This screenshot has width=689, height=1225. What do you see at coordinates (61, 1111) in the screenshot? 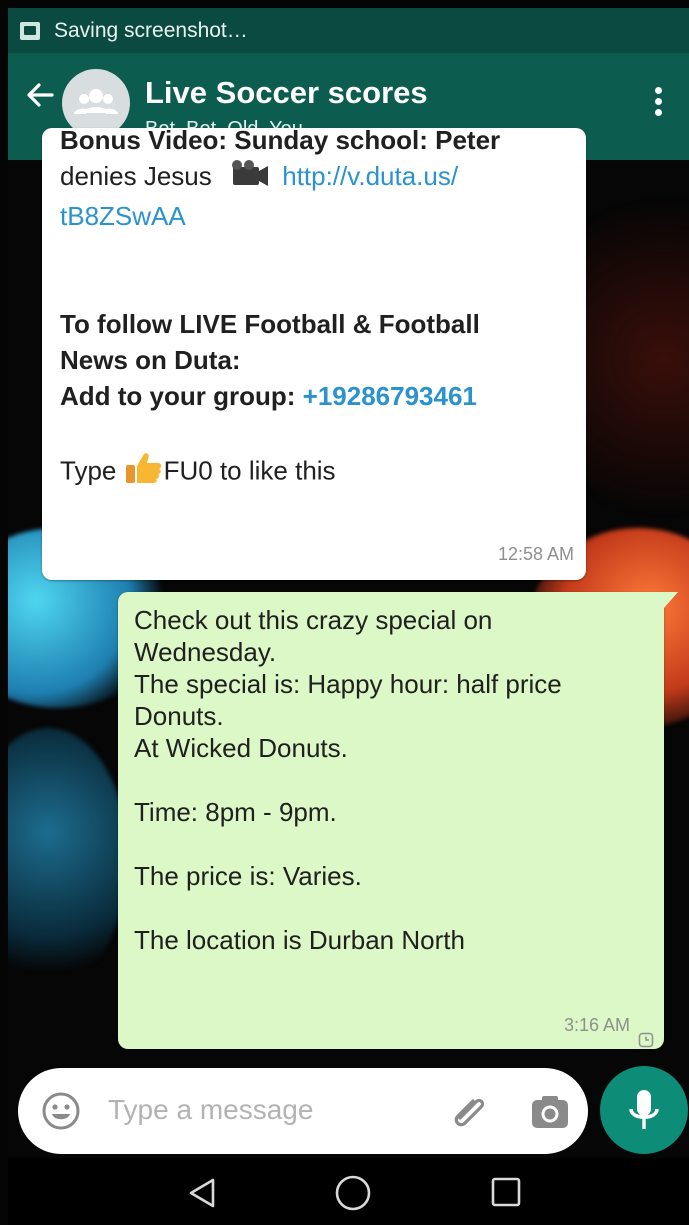
I see `emoji-icon` at bounding box center [61, 1111].